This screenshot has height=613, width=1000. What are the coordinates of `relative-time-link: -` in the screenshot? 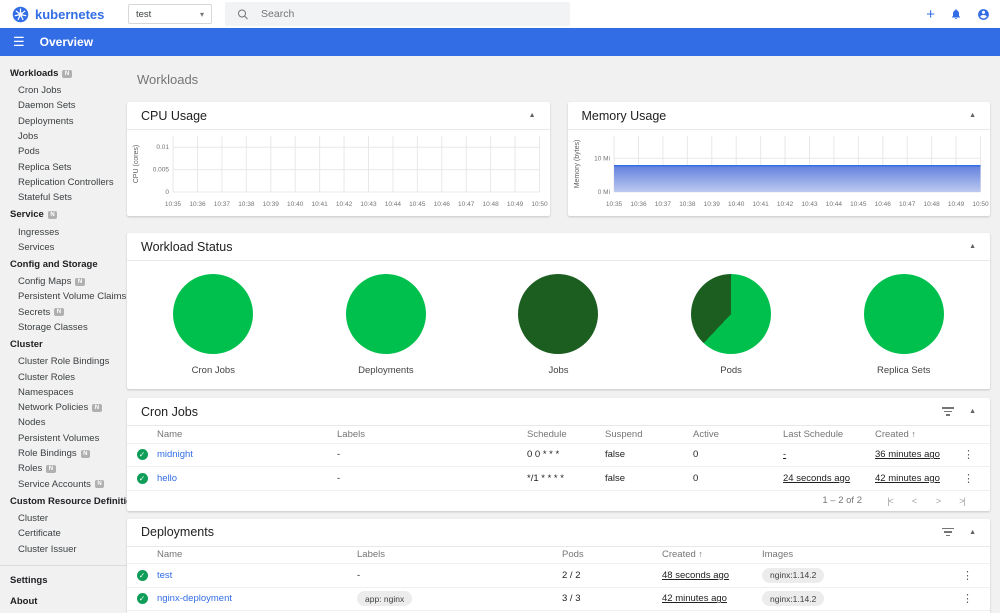 It's located at (784, 454).